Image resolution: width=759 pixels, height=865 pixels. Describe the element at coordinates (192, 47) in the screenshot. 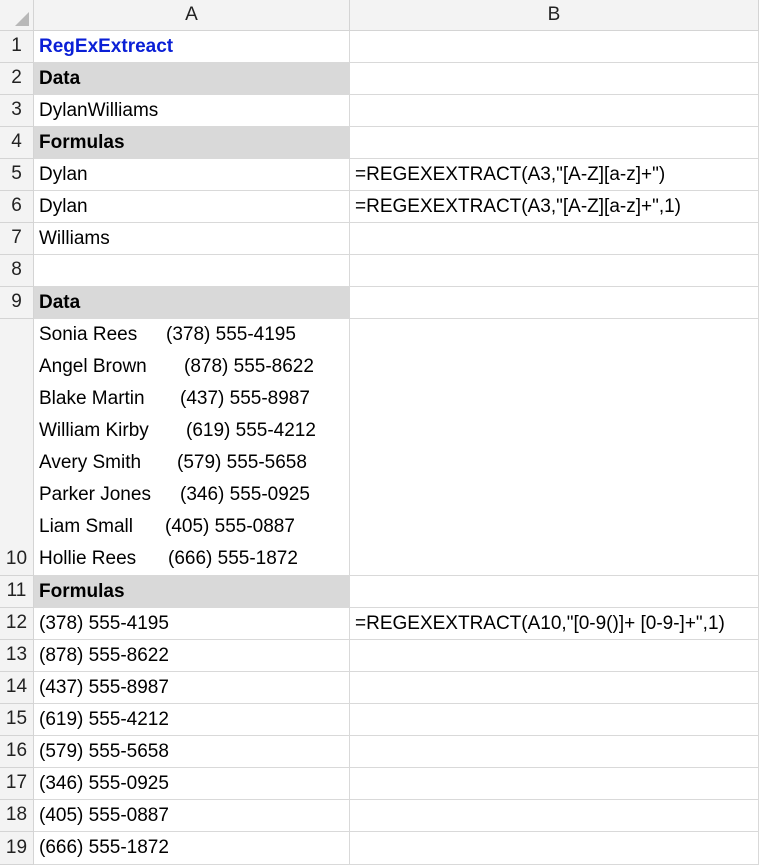

I see `cell-a1-title: RegExExtreact` at that location.